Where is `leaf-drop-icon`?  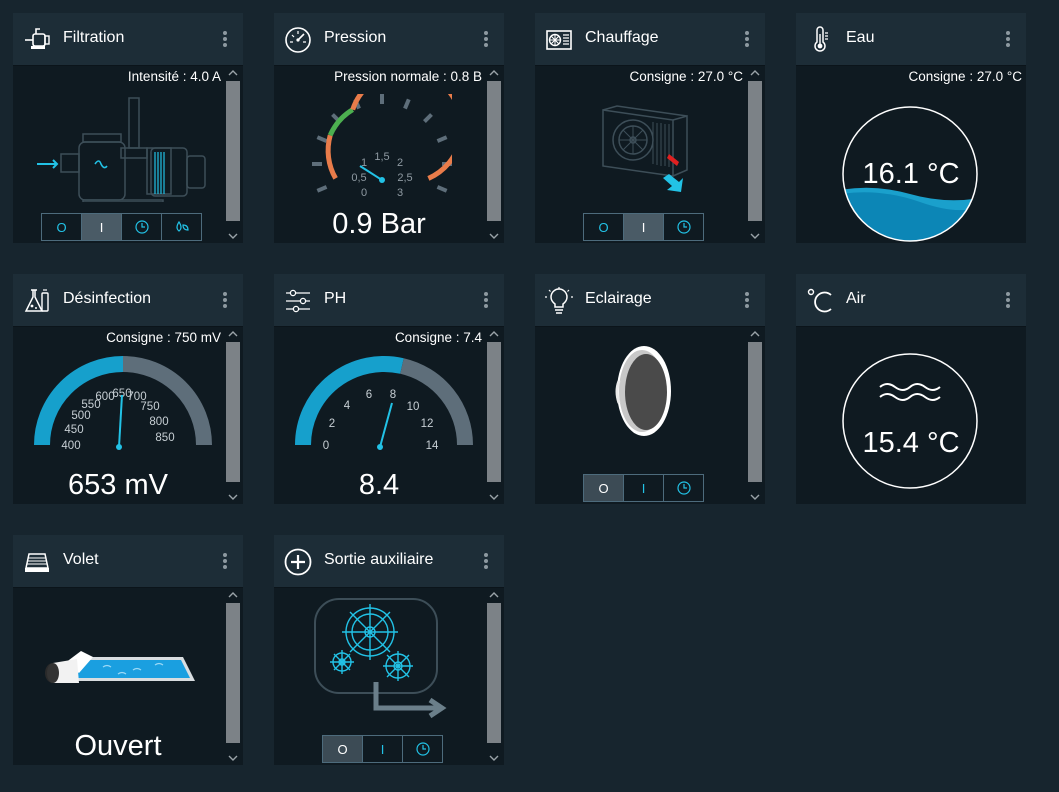
leaf-drop-icon is located at coordinates (182, 226).